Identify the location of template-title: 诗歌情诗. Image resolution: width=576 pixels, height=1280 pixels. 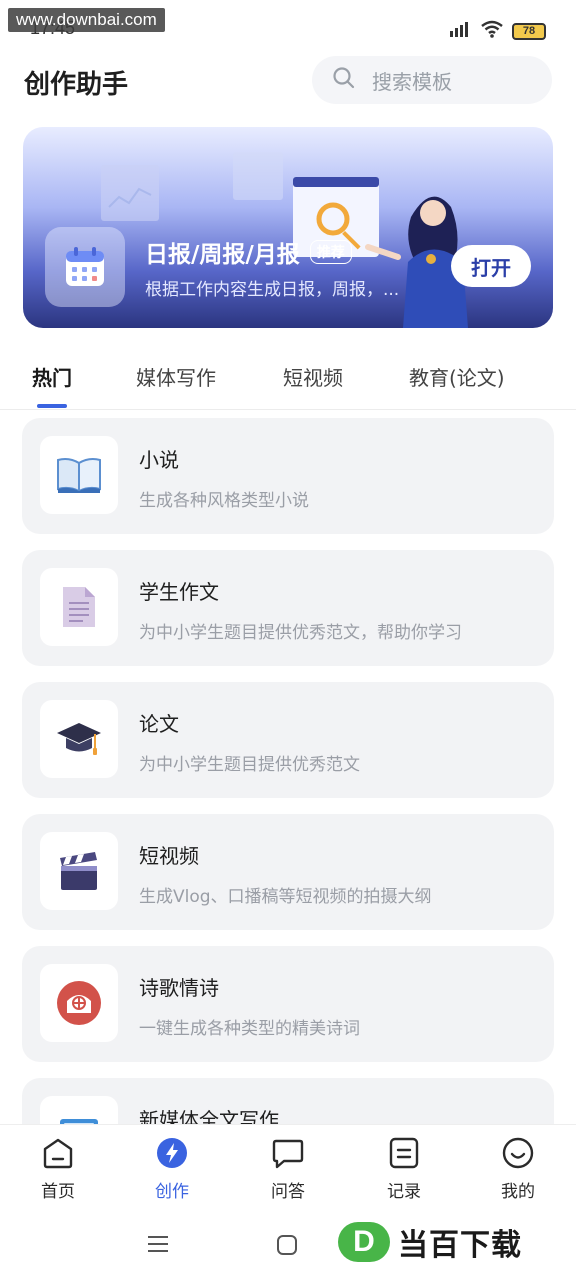
(179, 988).